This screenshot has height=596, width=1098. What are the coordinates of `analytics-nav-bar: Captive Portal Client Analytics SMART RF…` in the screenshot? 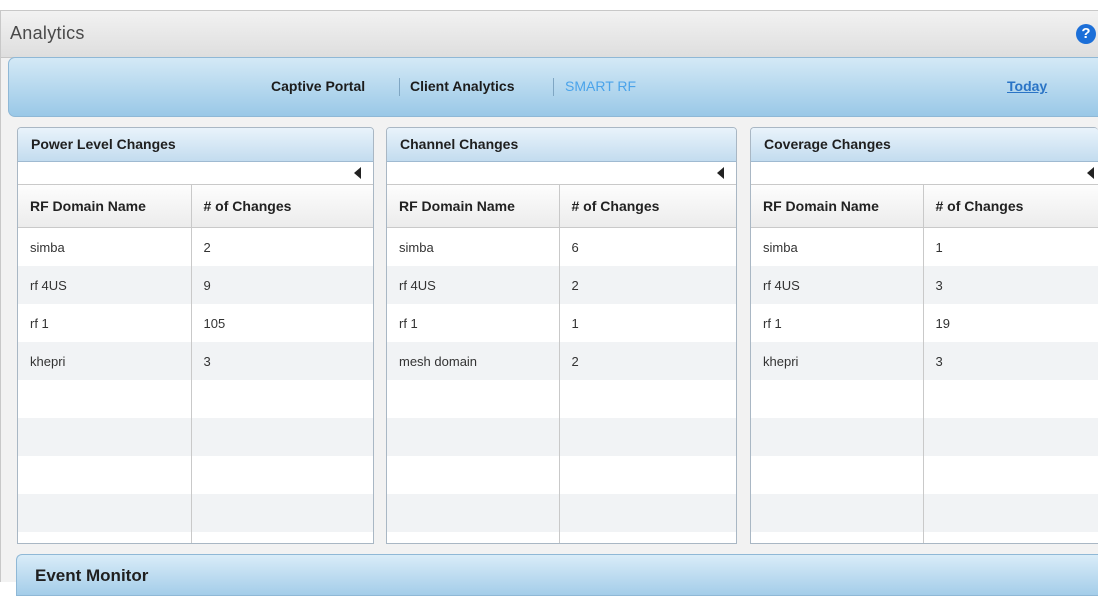 It's located at (553, 87).